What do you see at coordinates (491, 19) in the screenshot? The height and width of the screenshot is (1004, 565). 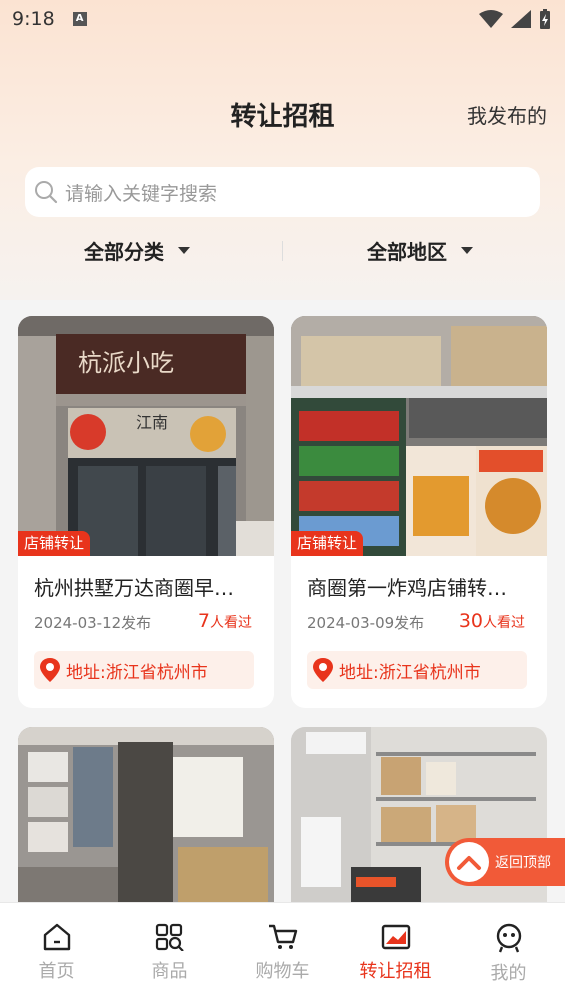 I see `wifi-icon` at bounding box center [491, 19].